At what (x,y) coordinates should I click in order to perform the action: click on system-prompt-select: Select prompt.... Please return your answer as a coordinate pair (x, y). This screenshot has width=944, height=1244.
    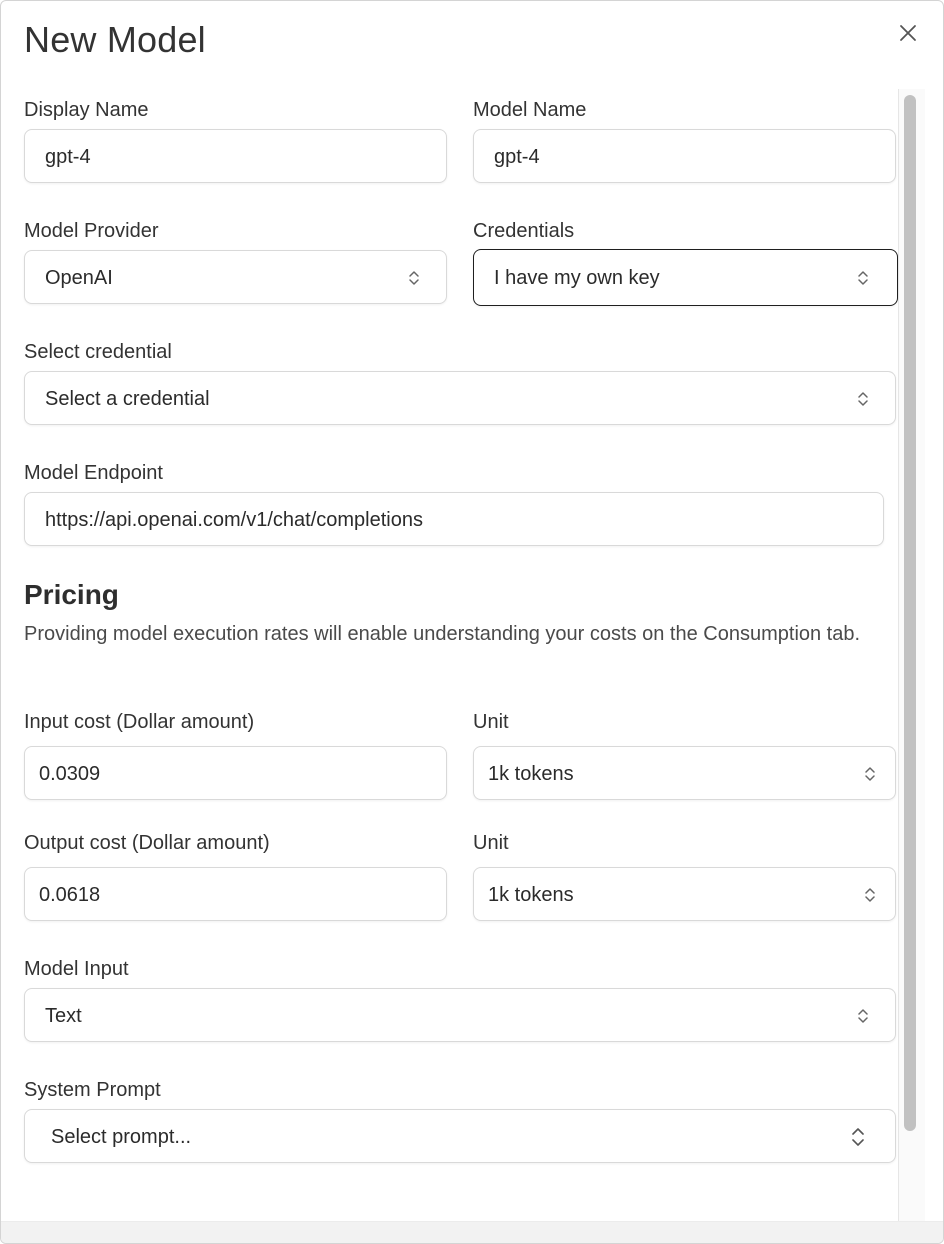
    Looking at the image, I should click on (460, 1136).